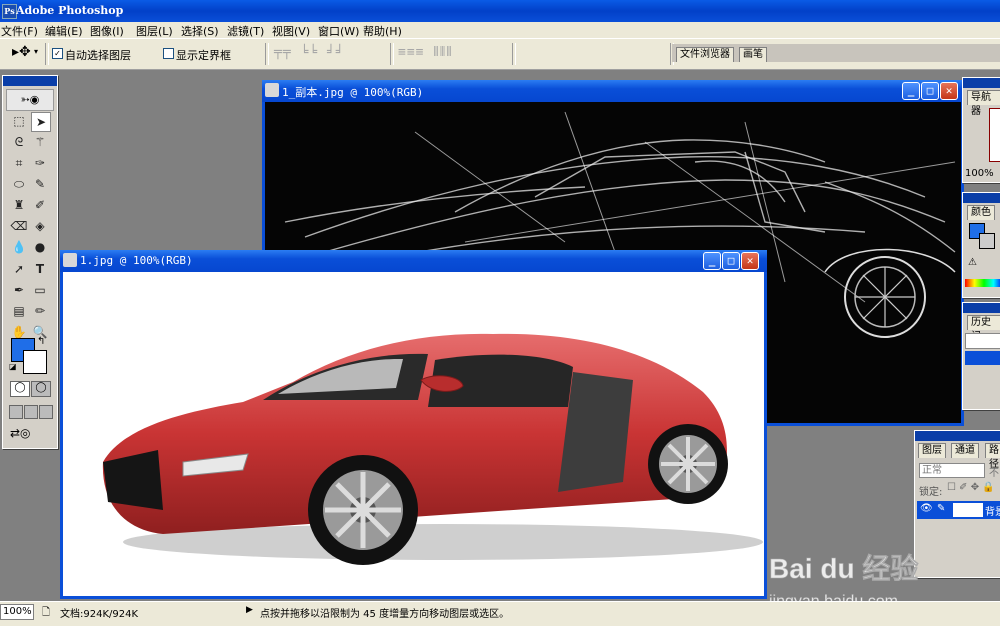 Image resolution: width=1000 pixels, height=626 pixels. What do you see at coordinates (41, 341) in the screenshot?
I see `swap-colors-icon: ↰` at bounding box center [41, 341].